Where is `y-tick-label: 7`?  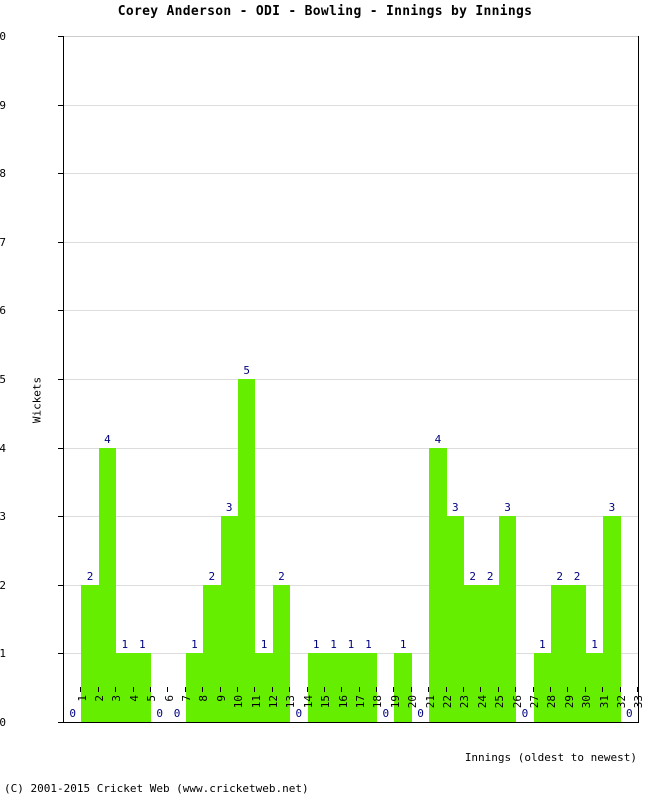 y-tick-label: 7 is located at coordinates (3, 242).